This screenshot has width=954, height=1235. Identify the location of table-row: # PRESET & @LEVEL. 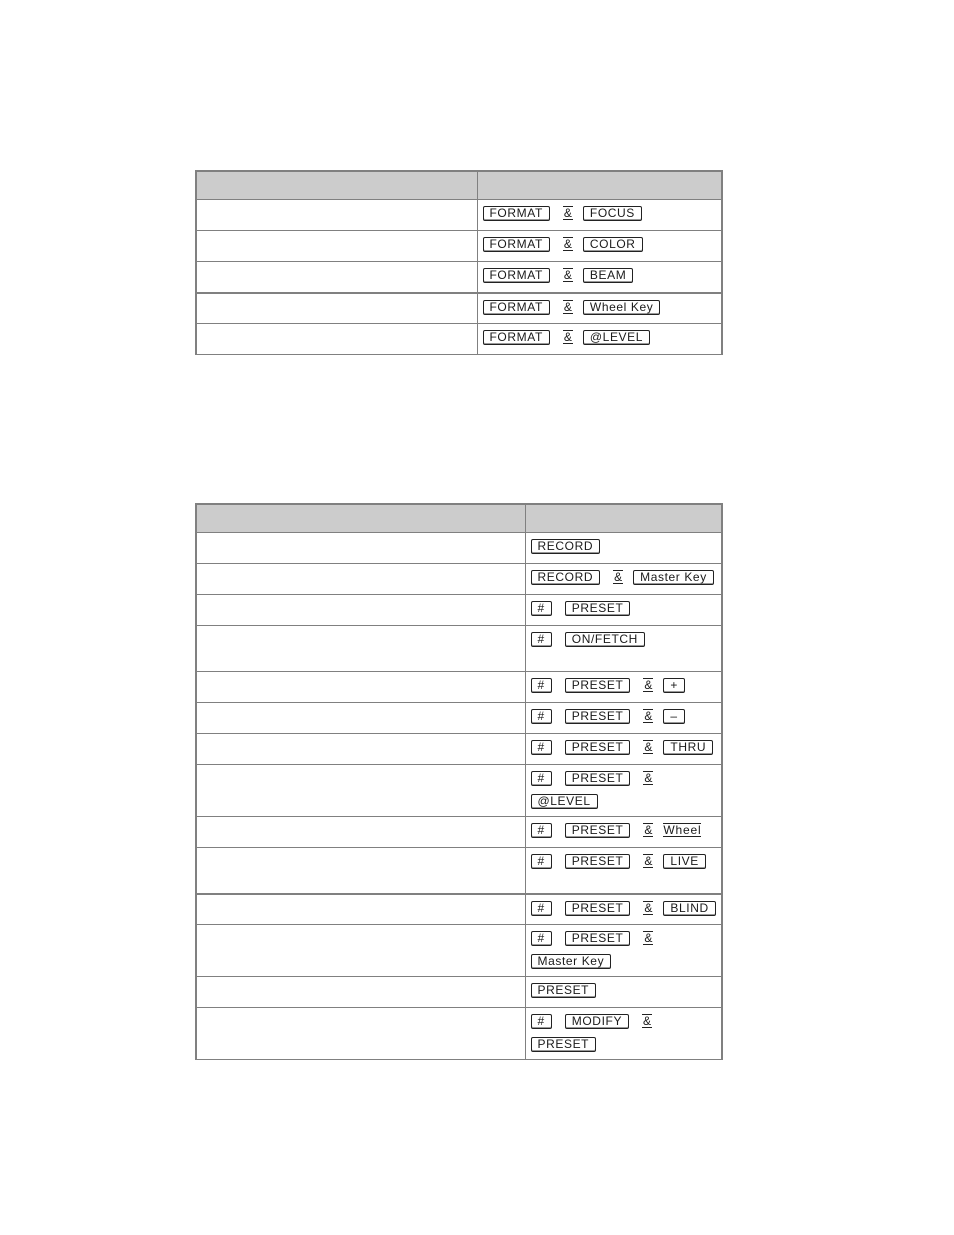
(459, 790).